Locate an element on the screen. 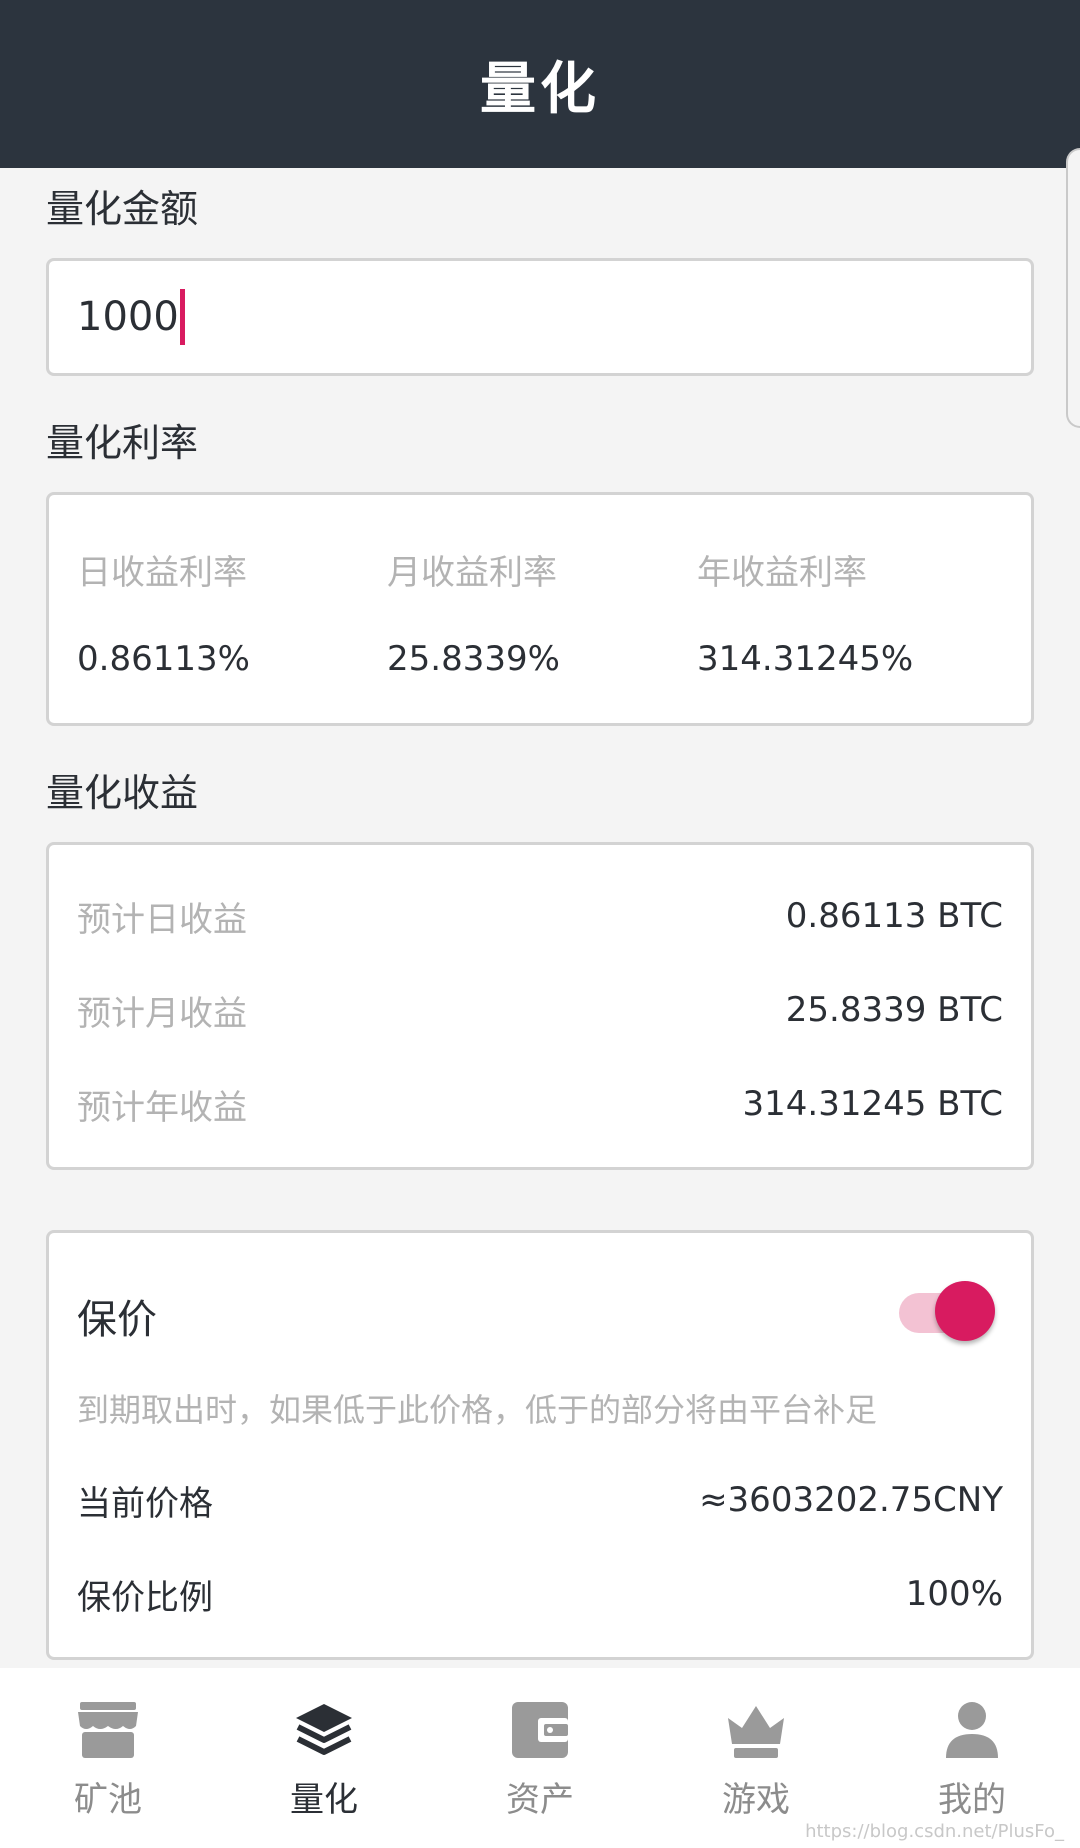 The image size is (1080, 1848). amount-input-value: 1000 is located at coordinates (128, 317).